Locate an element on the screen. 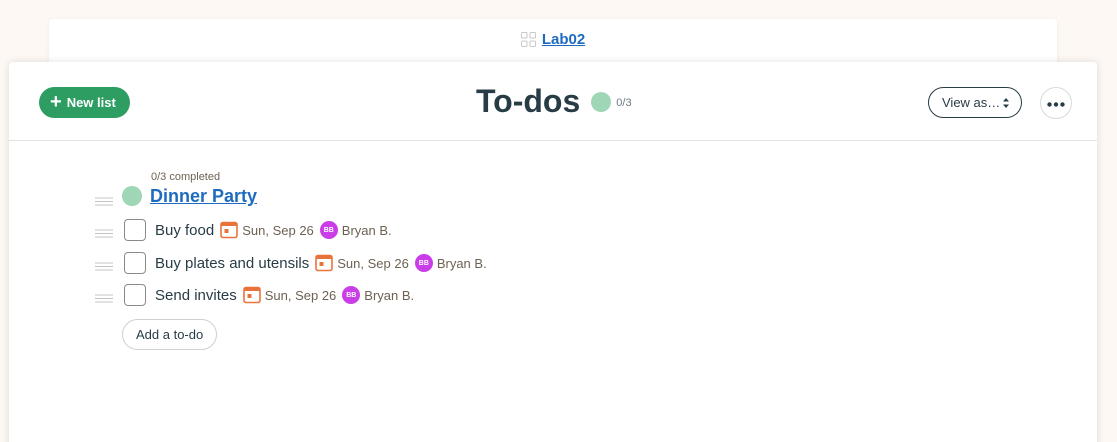  breadcrumb: Lab02 is located at coordinates (553, 39).